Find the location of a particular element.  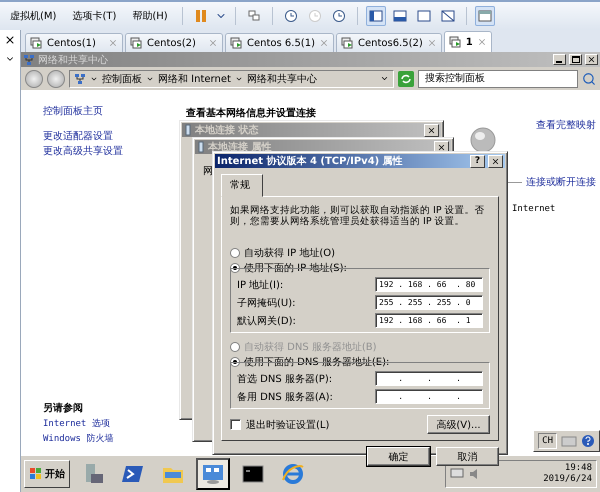

back-button is located at coordinates (34, 79).